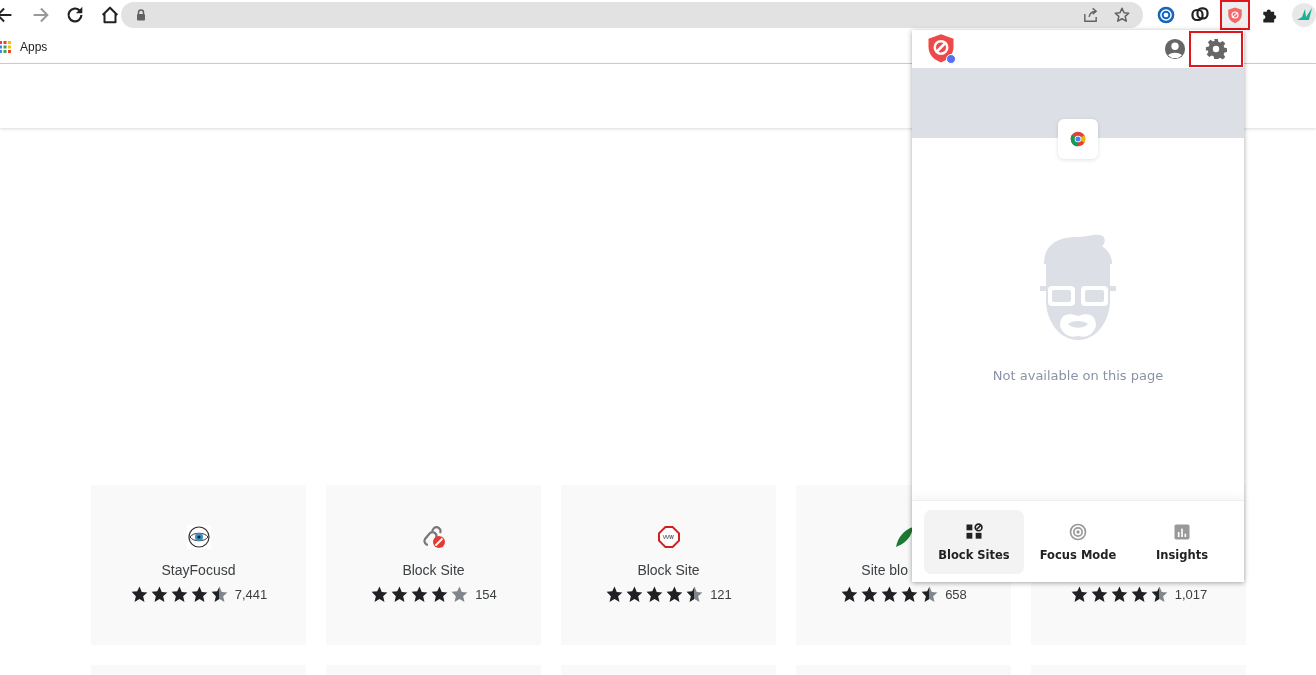 This screenshot has height=675, width=1316. I want to click on chrome-icon, so click(1078, 139).